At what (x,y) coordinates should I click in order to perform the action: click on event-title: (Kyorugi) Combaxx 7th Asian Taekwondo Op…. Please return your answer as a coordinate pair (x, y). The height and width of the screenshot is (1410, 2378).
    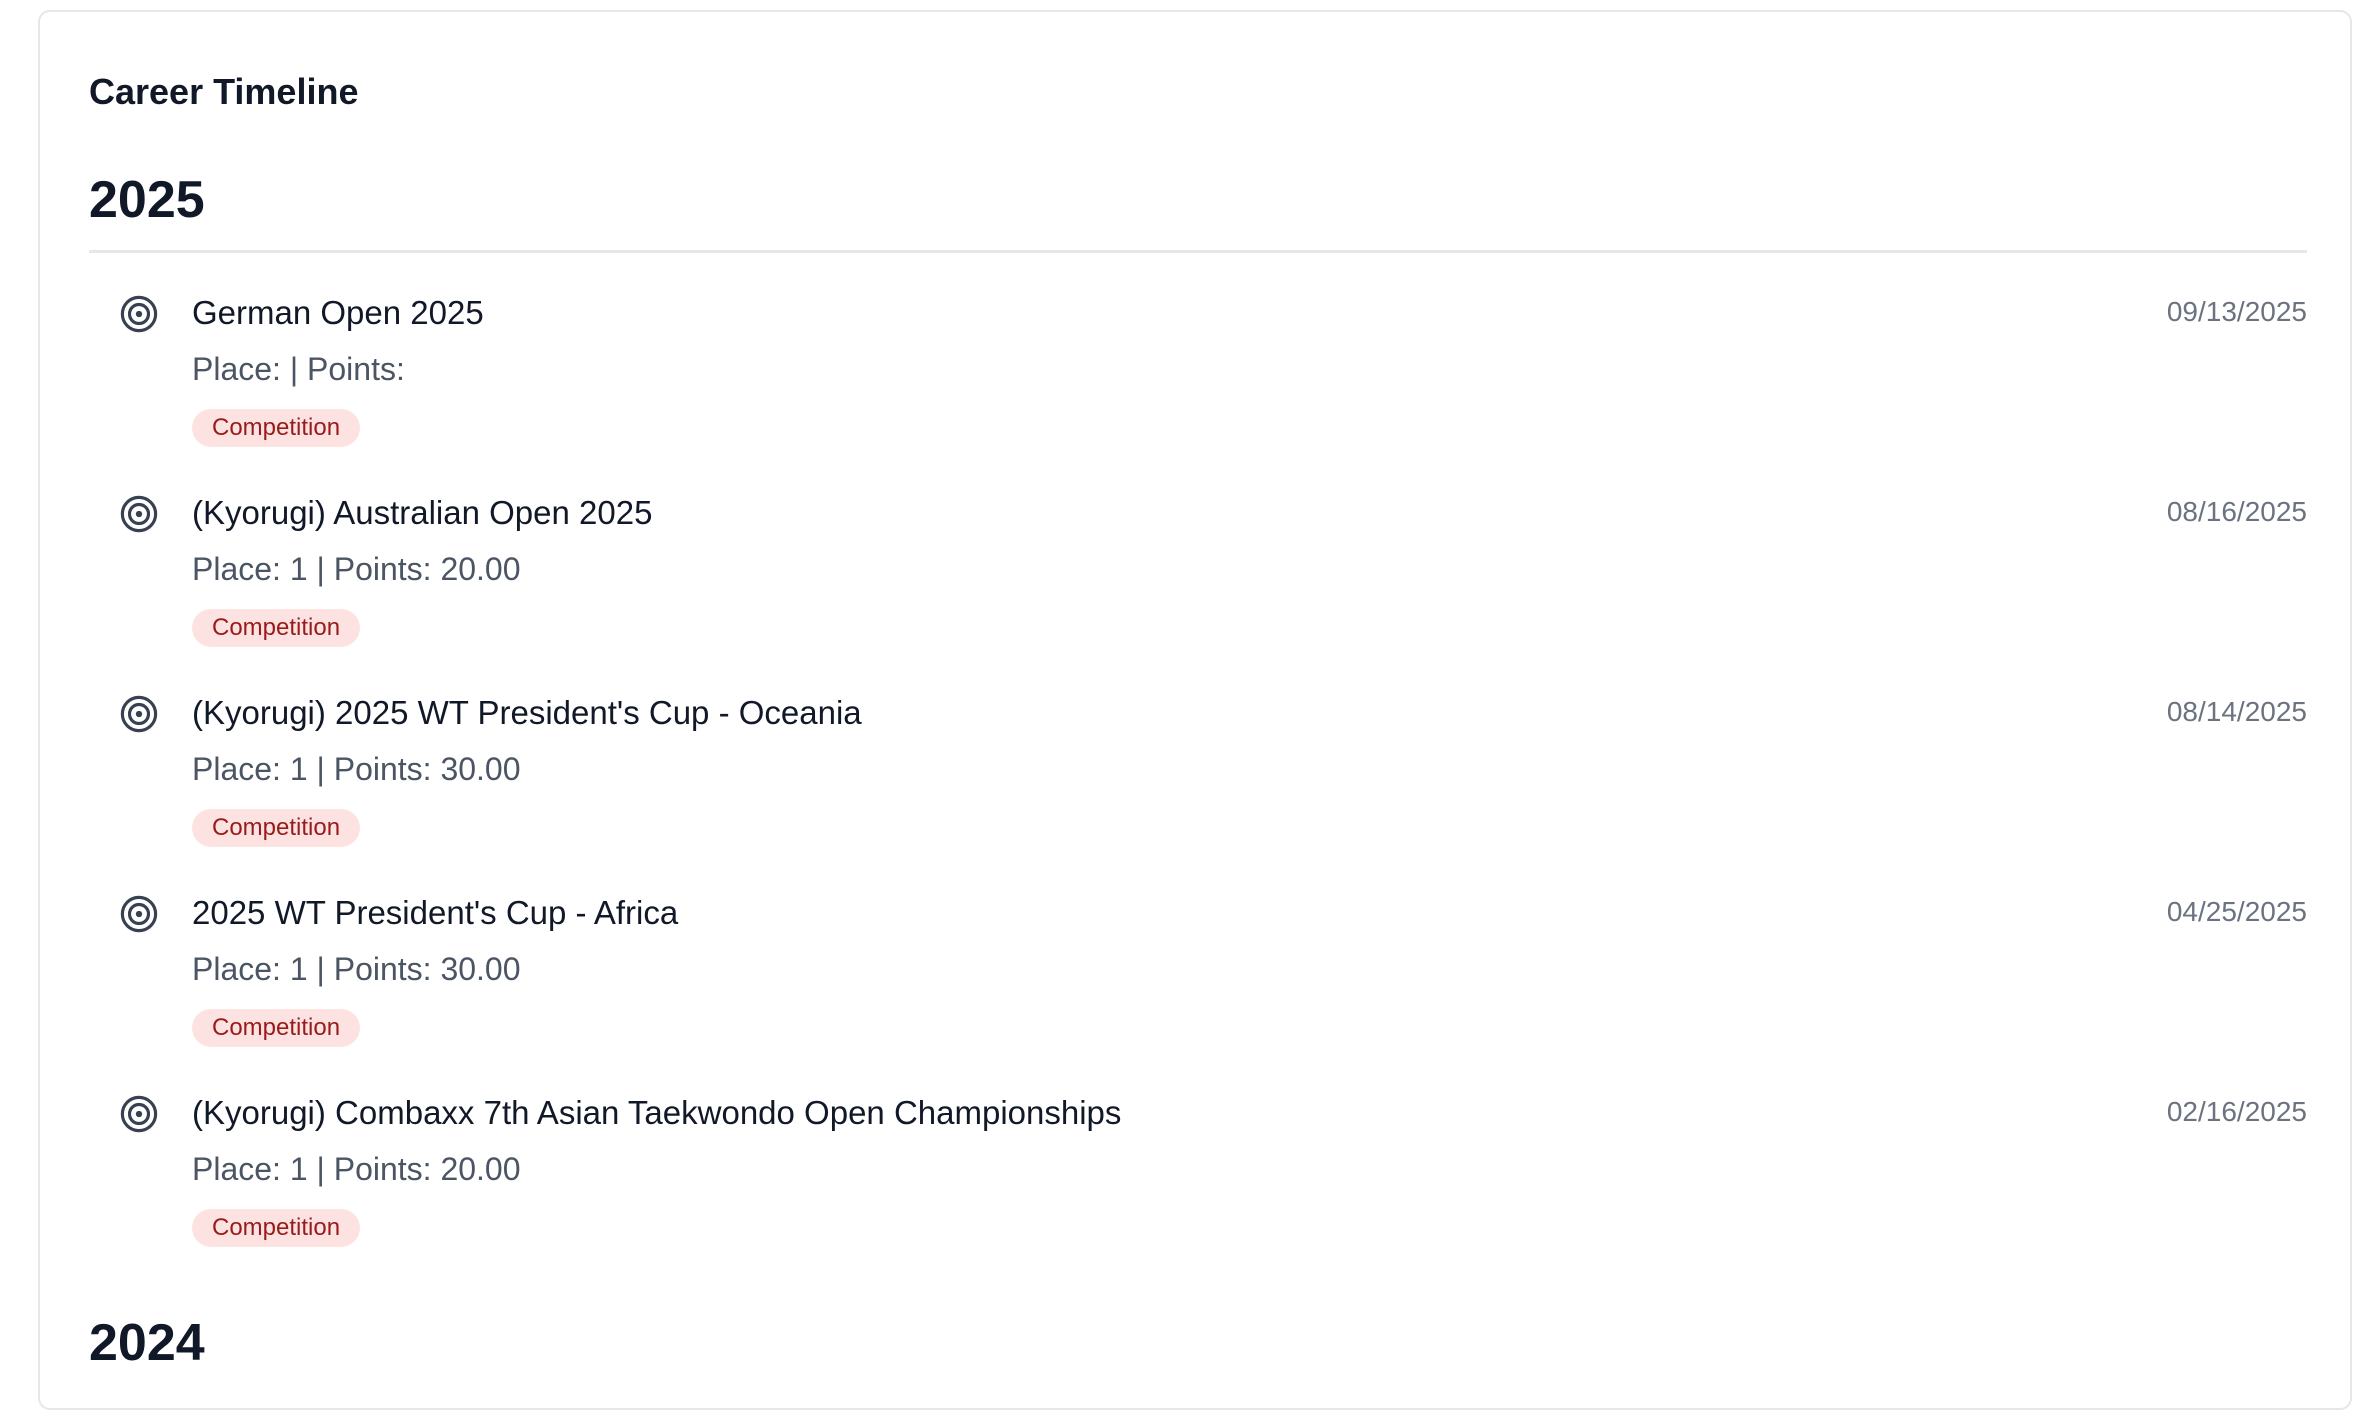
    Looking at the image, I should click on (657, 1112).